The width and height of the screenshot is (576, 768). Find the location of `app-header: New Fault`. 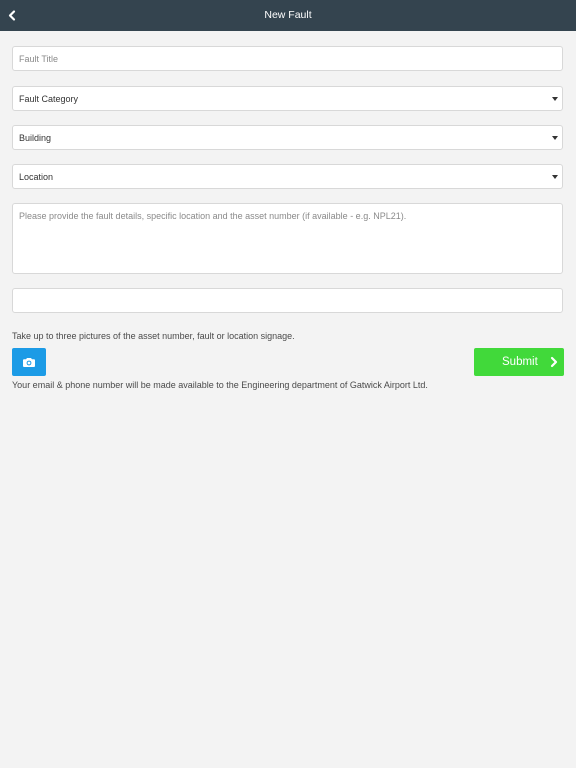

app-header: New Fault is located at coordinates (288, 15).